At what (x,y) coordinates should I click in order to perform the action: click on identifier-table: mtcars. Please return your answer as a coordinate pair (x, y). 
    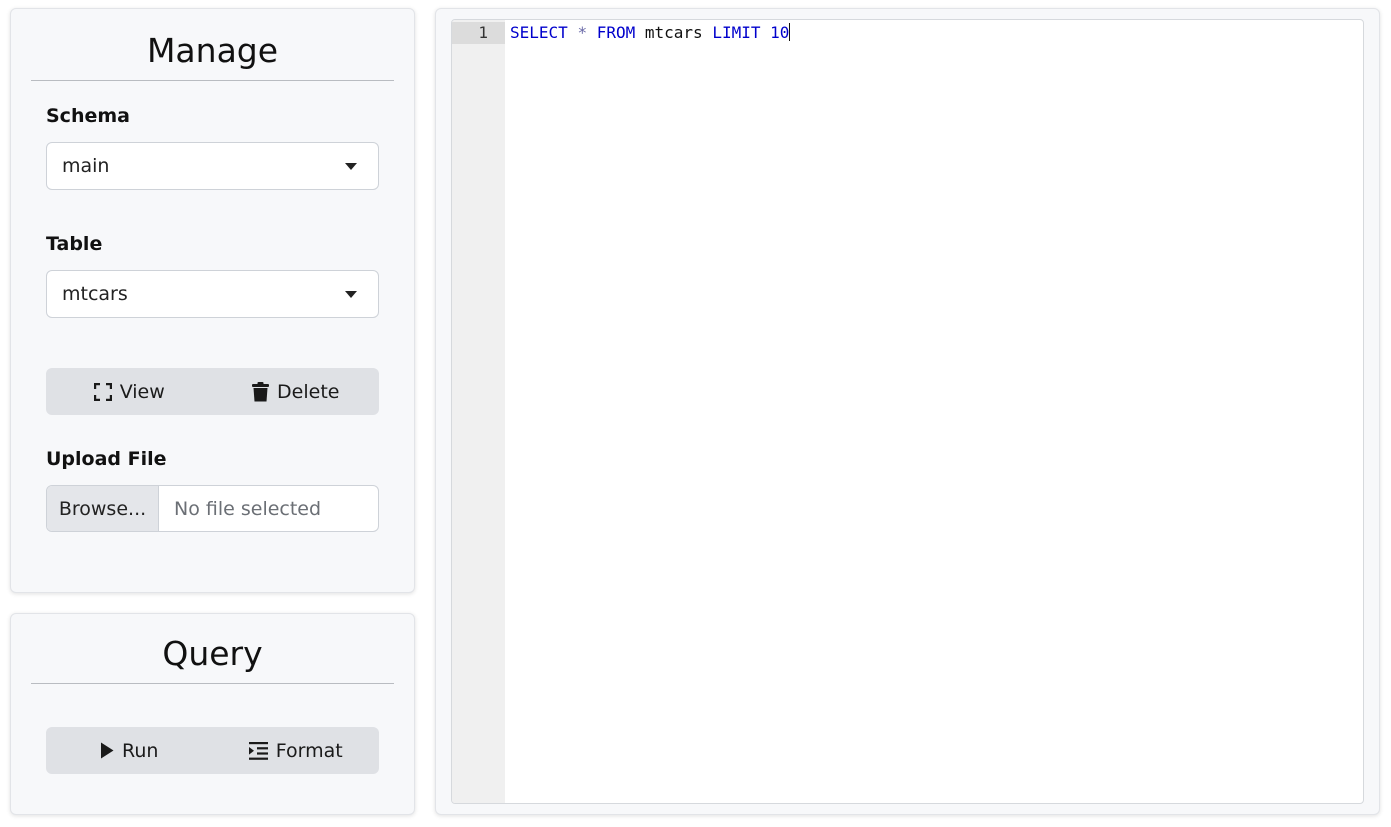
    Looking at the image, I should click on (673, 32).